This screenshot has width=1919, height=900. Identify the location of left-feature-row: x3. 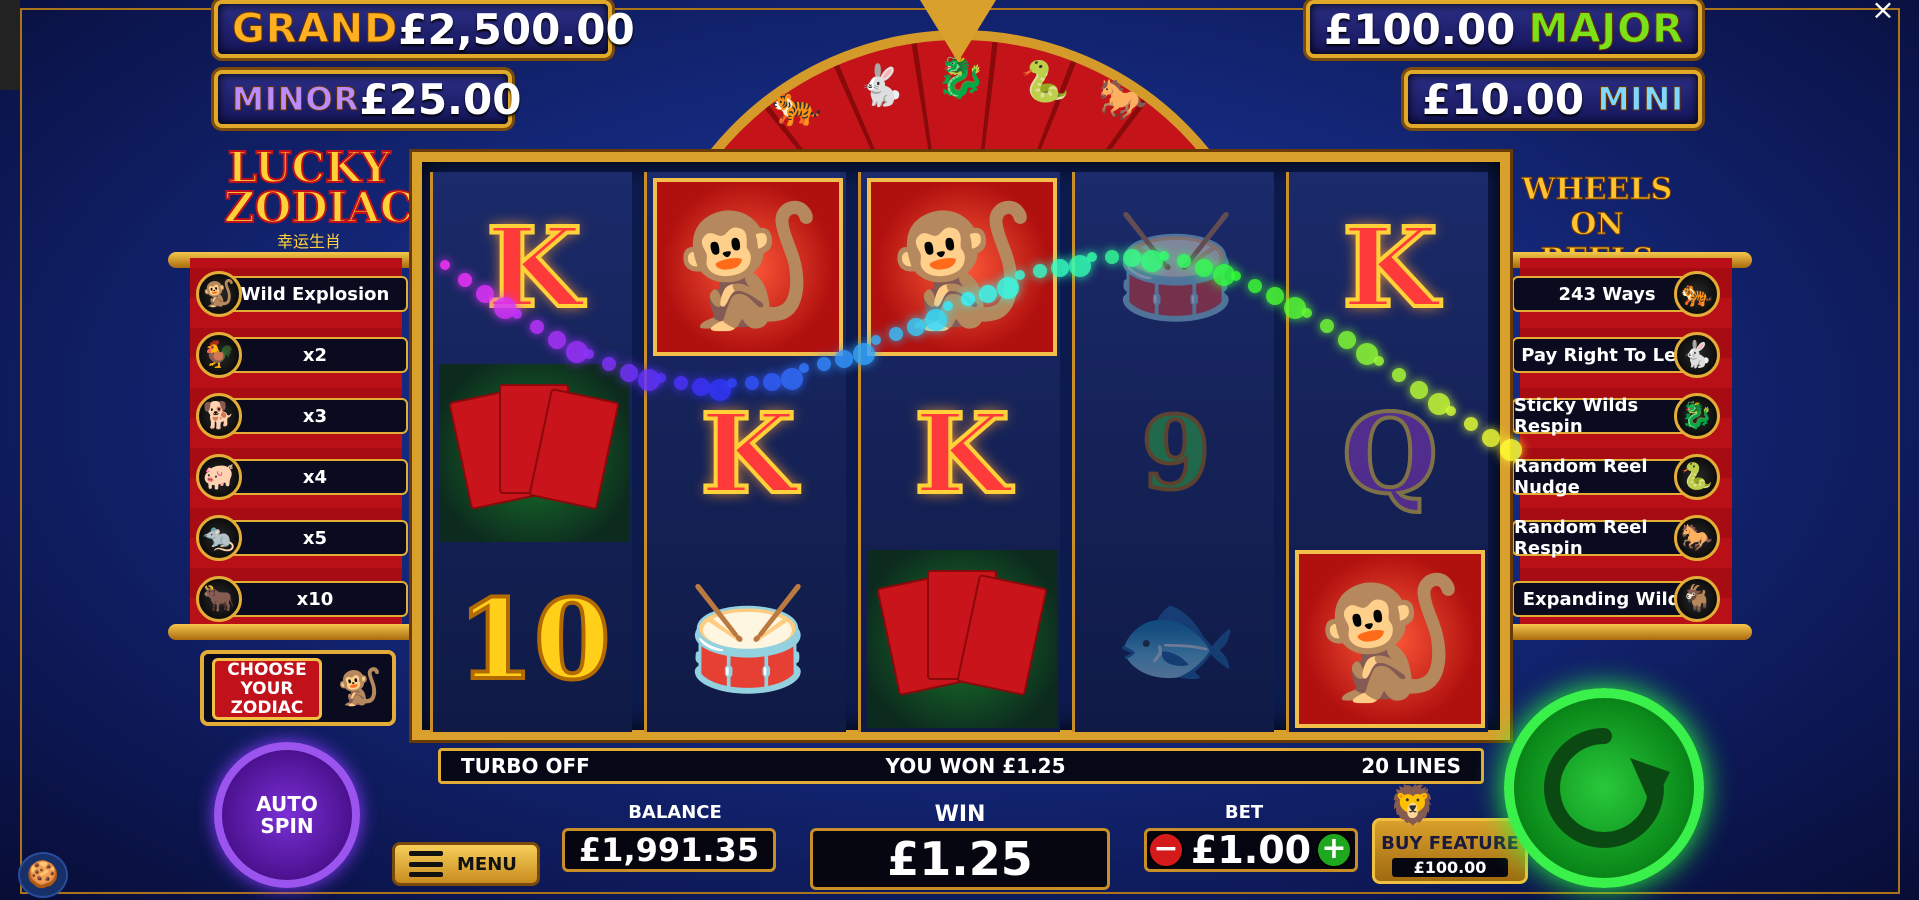
(315, 416).